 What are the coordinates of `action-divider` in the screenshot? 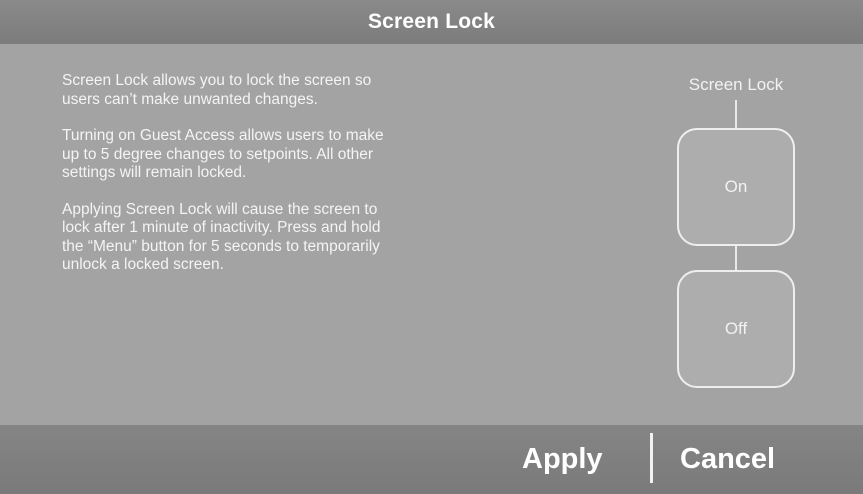 It's located at (651, 458).